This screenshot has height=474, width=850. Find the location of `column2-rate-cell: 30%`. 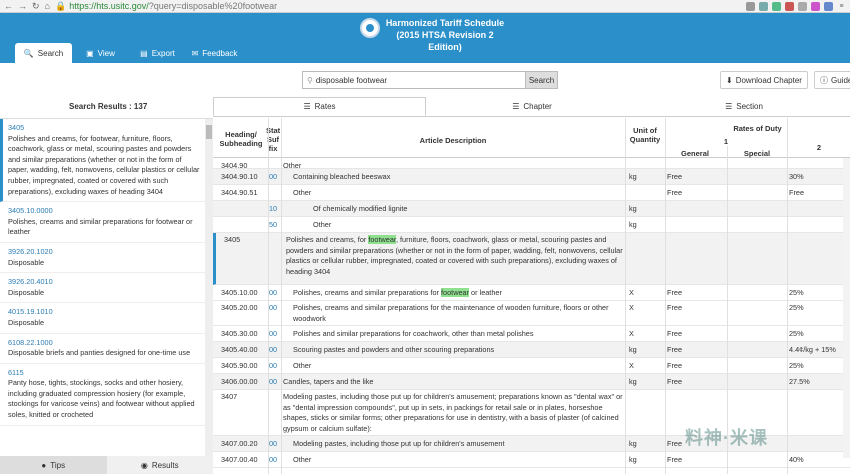

column2-rate-cell: 30% is located at coordinates (796, 176).